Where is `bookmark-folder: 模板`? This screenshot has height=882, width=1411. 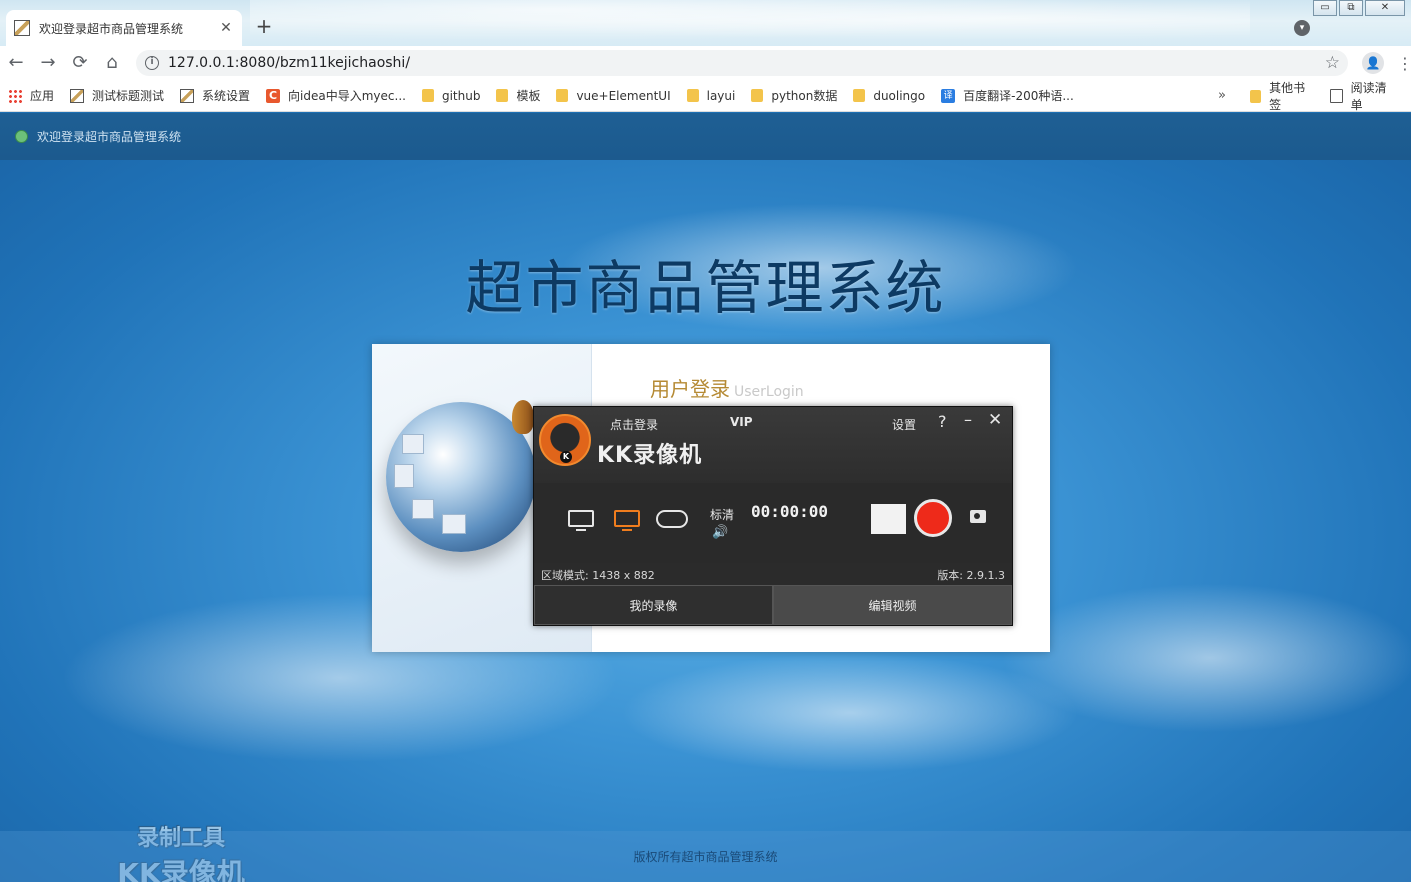
bookmark-folder: 模板 is located at coordinates (518, 95).